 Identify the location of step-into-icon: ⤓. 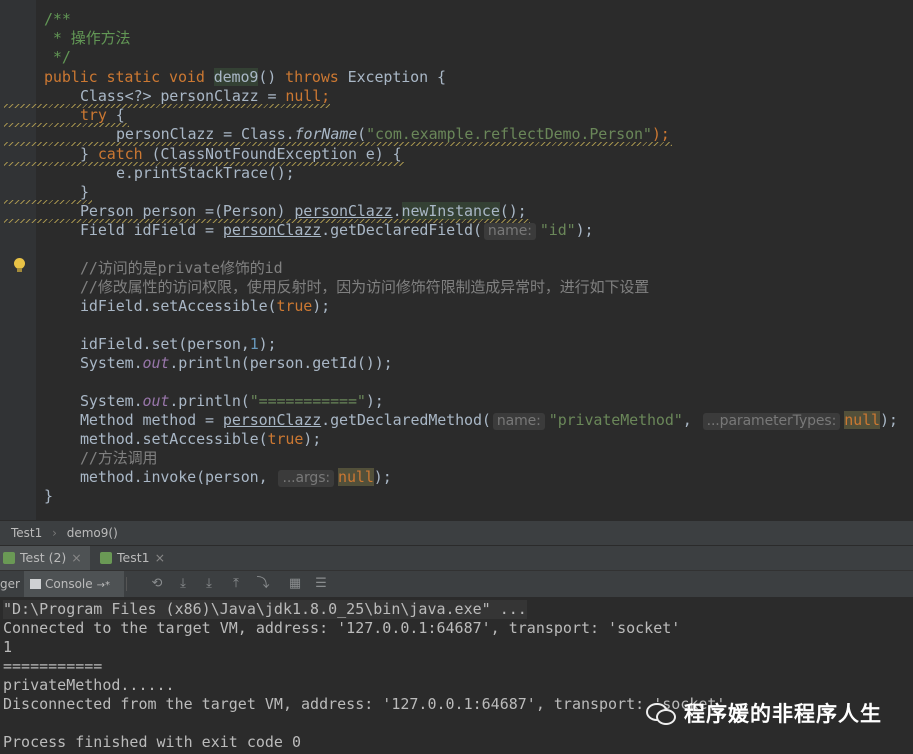
(209, 584).